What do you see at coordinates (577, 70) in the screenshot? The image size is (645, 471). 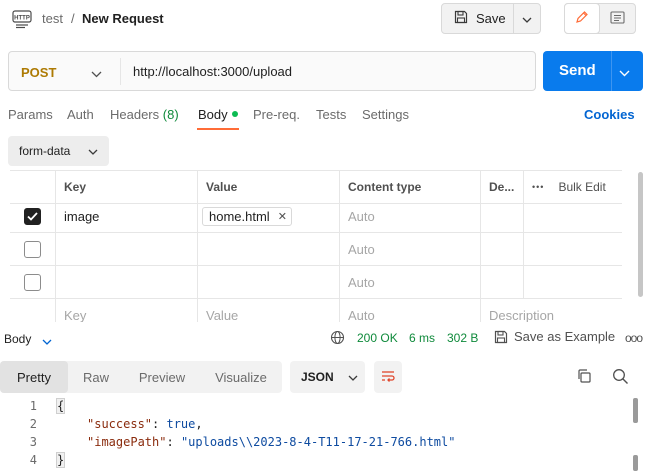 I see `send-button: Send` at bounding box center [577, 70].